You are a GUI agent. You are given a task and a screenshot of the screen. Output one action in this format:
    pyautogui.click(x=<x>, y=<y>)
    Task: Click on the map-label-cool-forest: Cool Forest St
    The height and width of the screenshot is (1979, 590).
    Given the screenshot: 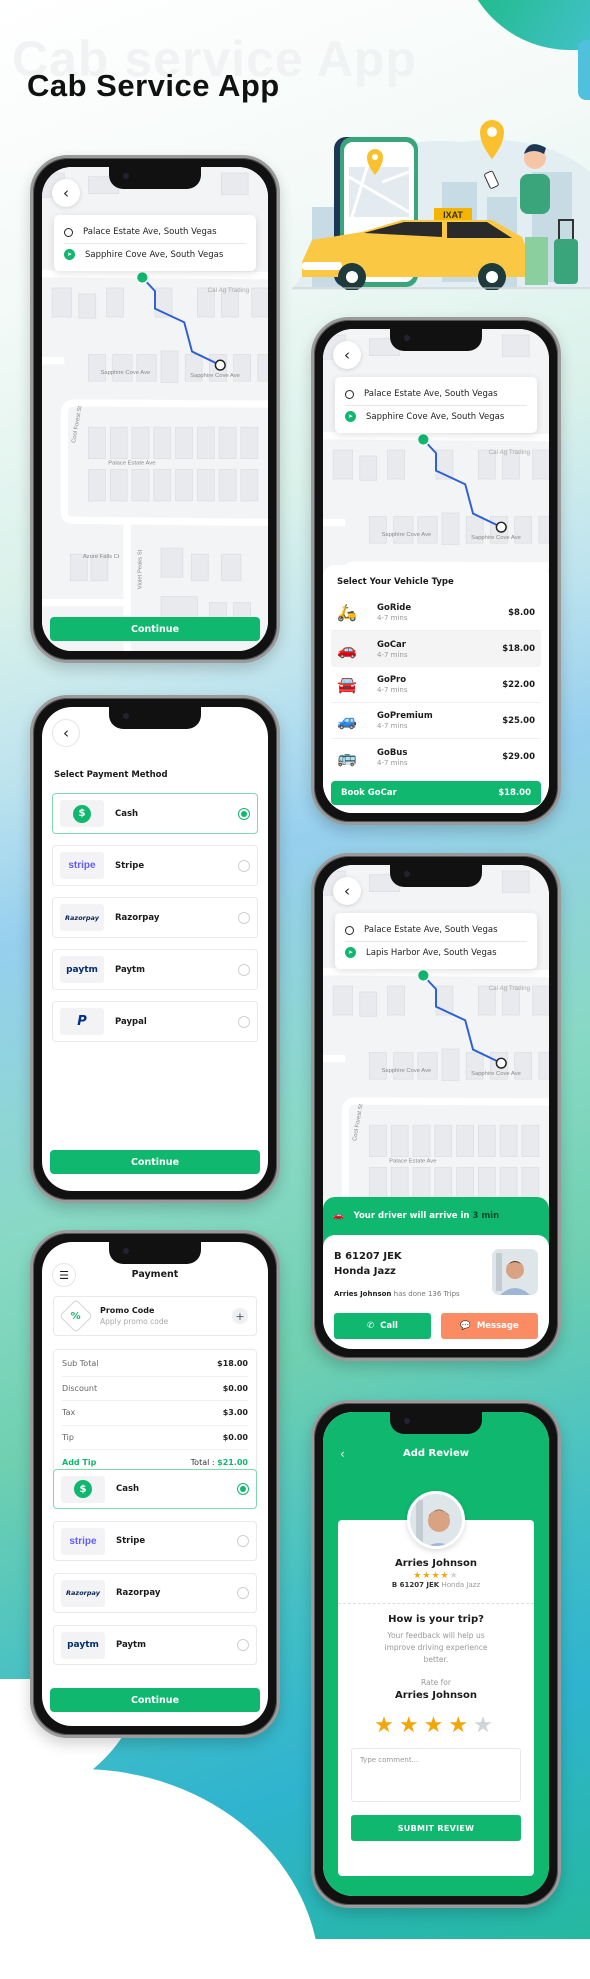 What is the action you would take?
    pyautogui.click(x=77, y=424)
    